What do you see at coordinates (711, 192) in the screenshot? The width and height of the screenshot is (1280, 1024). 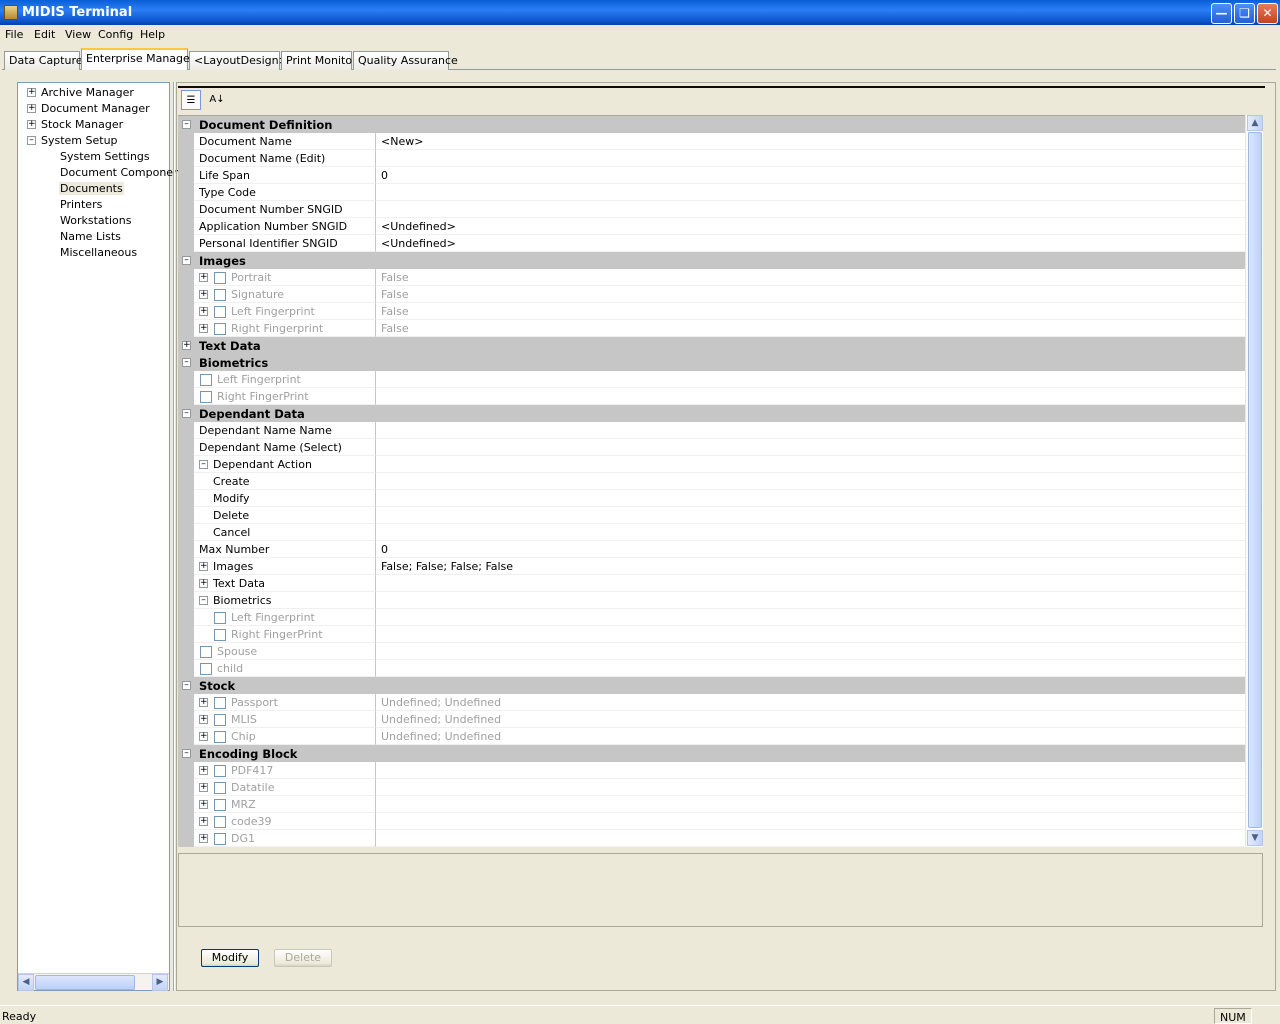 I see `property-row: Type Code` at bounding box center [711, 192].